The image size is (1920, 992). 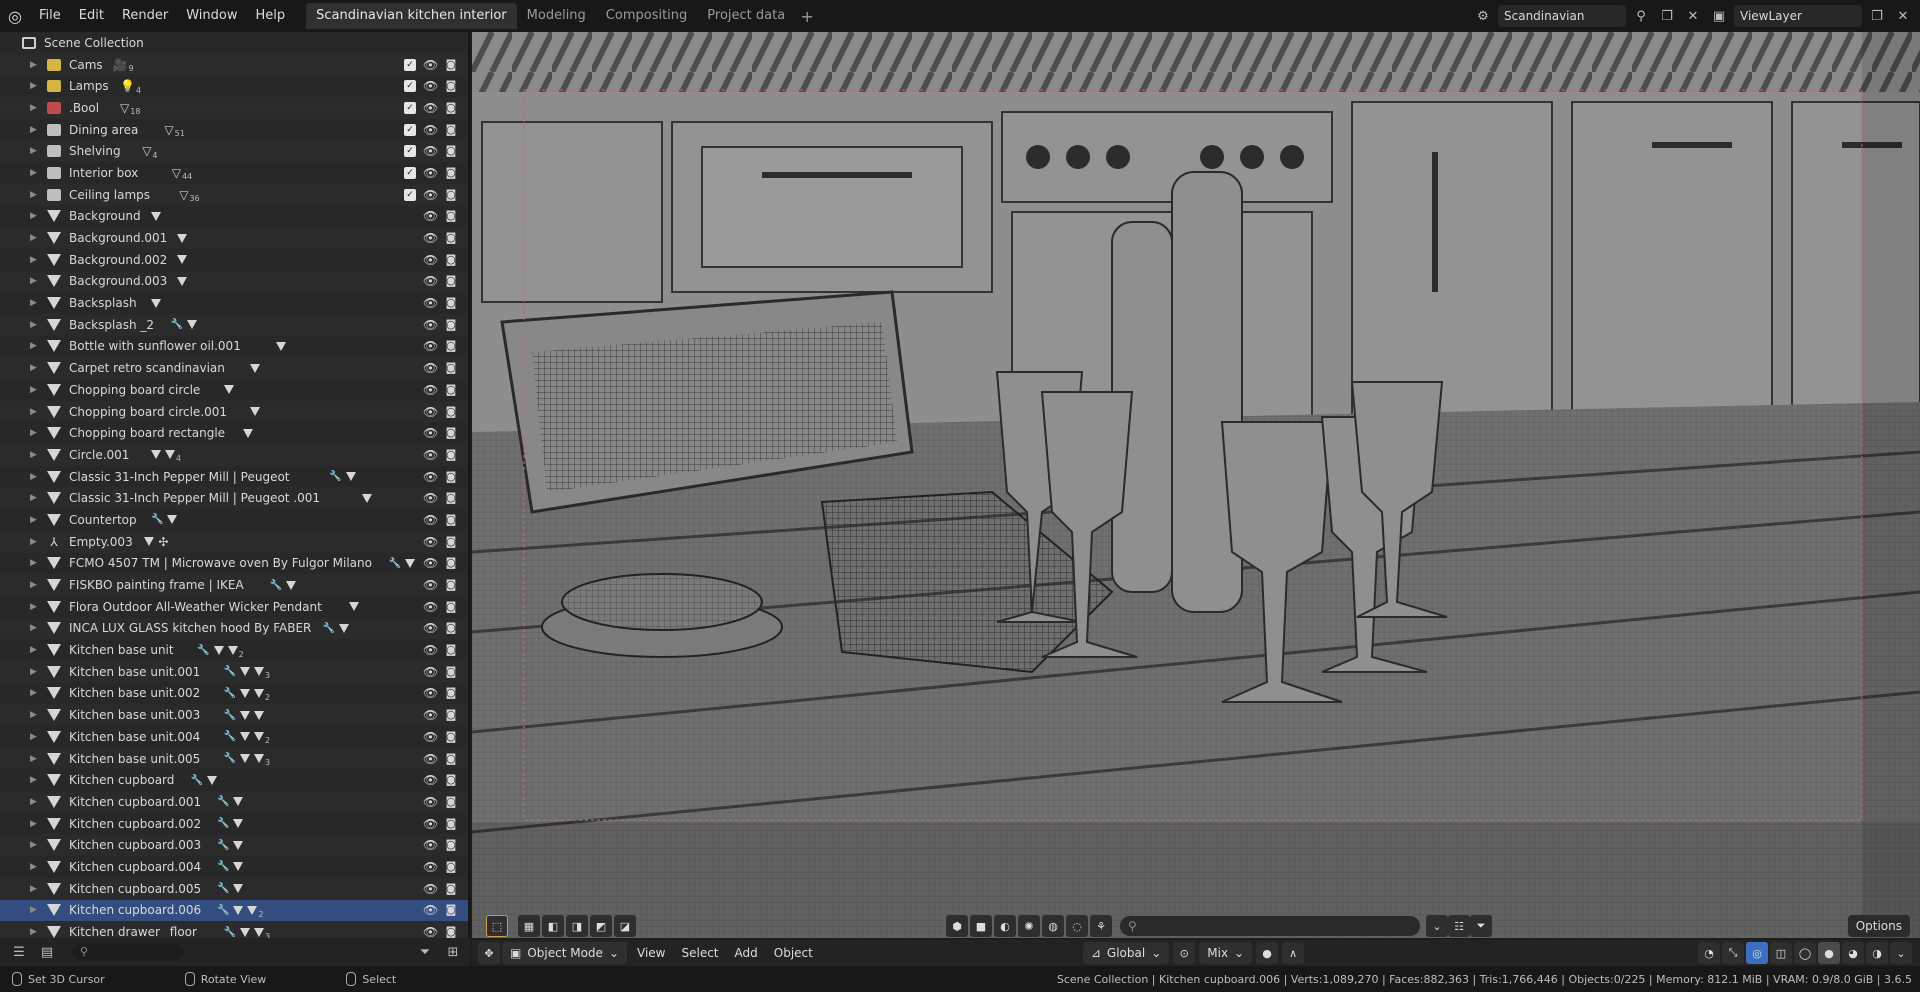 I want to click on viewport-menu-object: Object, so click(x=793, y=953).